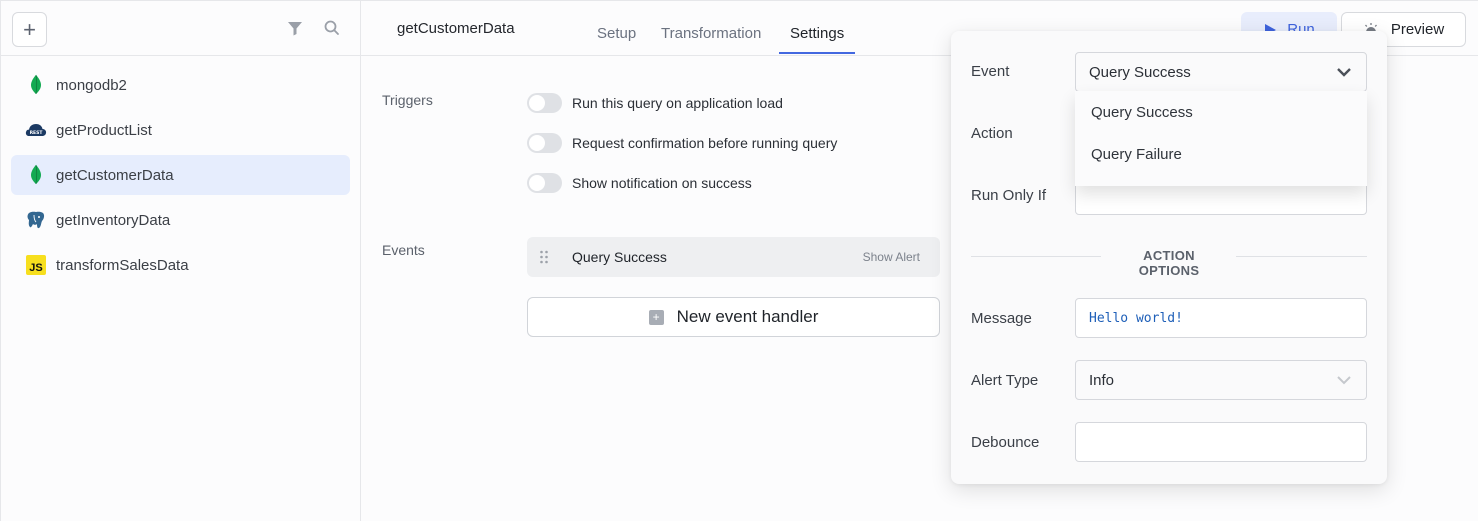 This screenshot has width=1478, height=521. Describe the element at coordinates (104, 130) in the screenshot. I see `query-label: getProductList` at that location.